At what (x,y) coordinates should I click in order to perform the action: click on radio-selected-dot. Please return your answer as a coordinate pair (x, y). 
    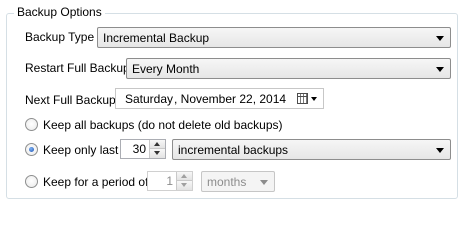
    Looking at the image, I should click on (31, 149).